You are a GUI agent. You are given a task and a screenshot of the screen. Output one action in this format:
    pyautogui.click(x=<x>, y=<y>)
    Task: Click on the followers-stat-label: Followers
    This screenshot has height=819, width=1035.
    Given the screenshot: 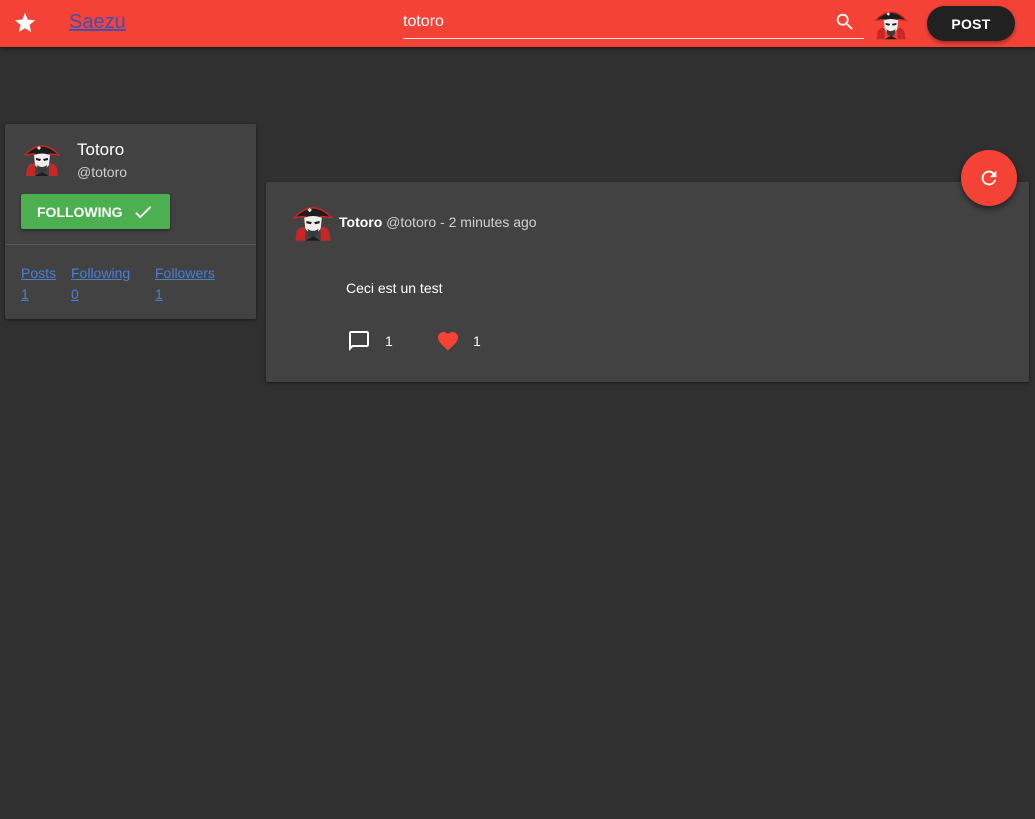 What is the action you would take?
    pyautogui.click(x=185, y=273)
    